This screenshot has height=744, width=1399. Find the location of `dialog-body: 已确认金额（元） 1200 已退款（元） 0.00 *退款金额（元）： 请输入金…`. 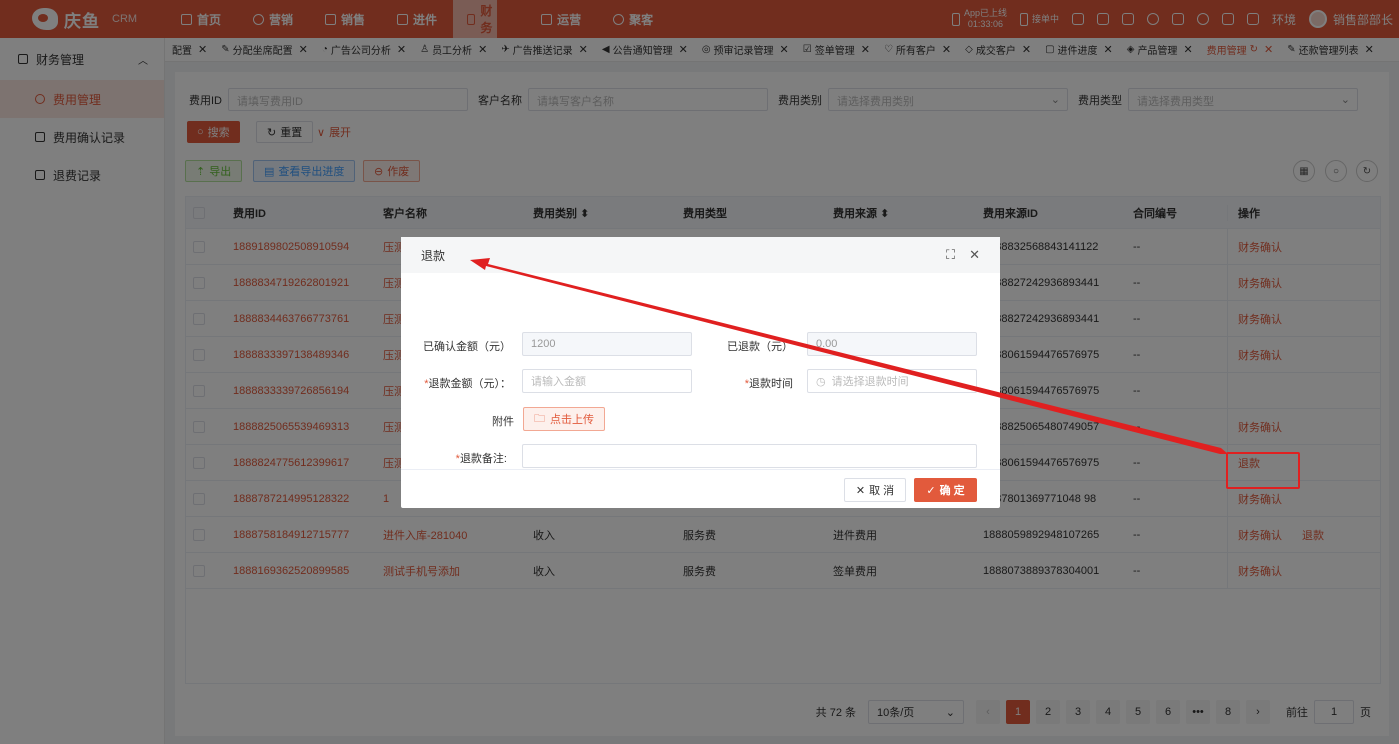

dialog-body: 已确认金额（元） 1200 已退款（元） 0.00 *退款金额（元）： 请输入金… is located at coordinates (700, 371).